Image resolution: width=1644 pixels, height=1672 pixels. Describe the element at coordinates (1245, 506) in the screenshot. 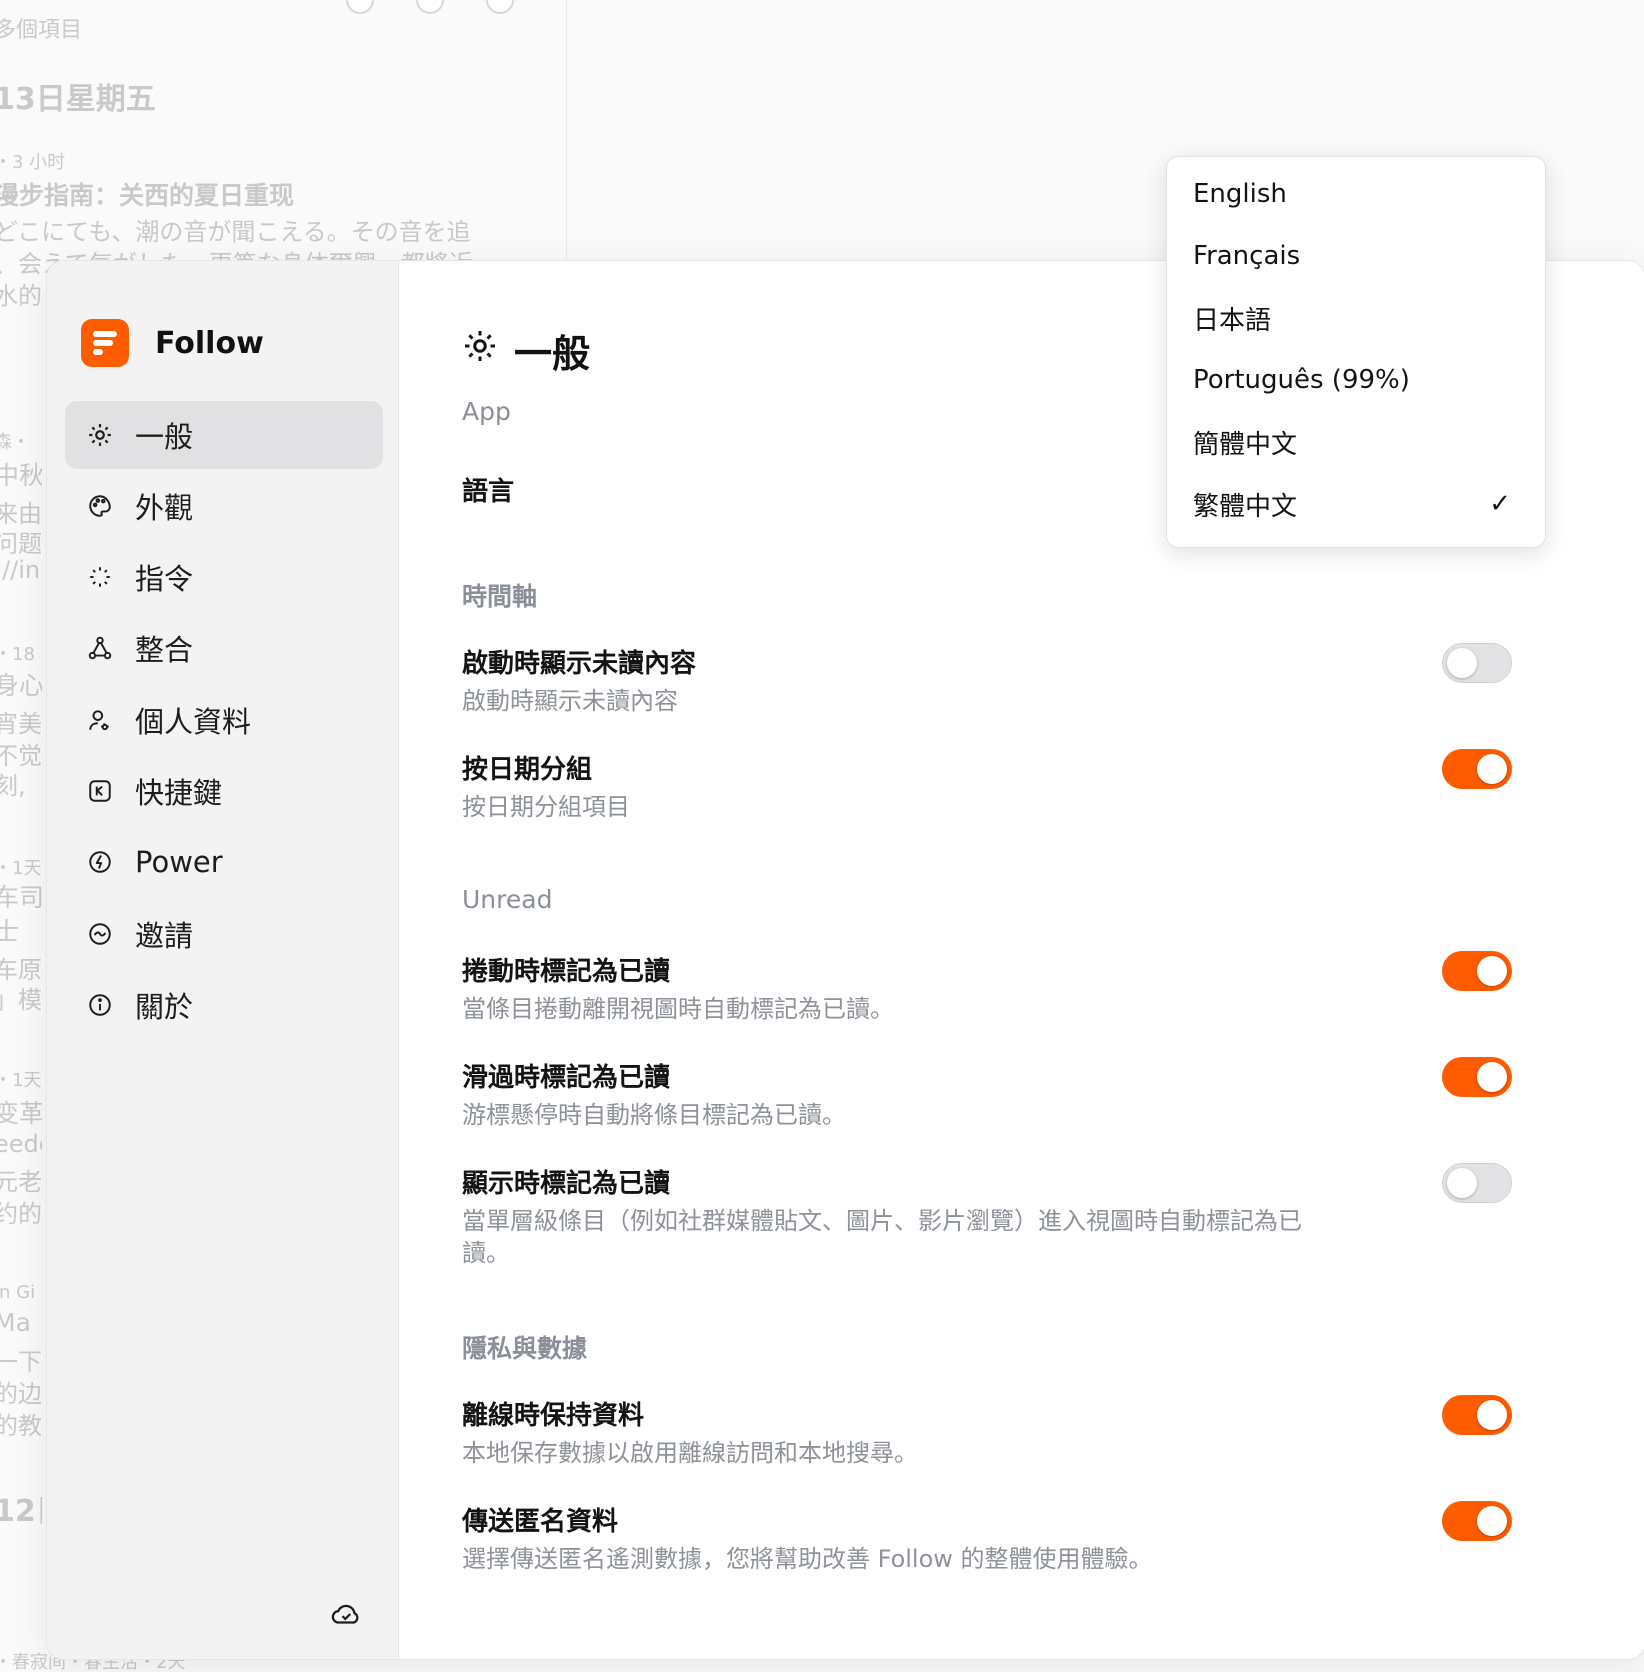

I see `option-label: 繁體中文` at that location.